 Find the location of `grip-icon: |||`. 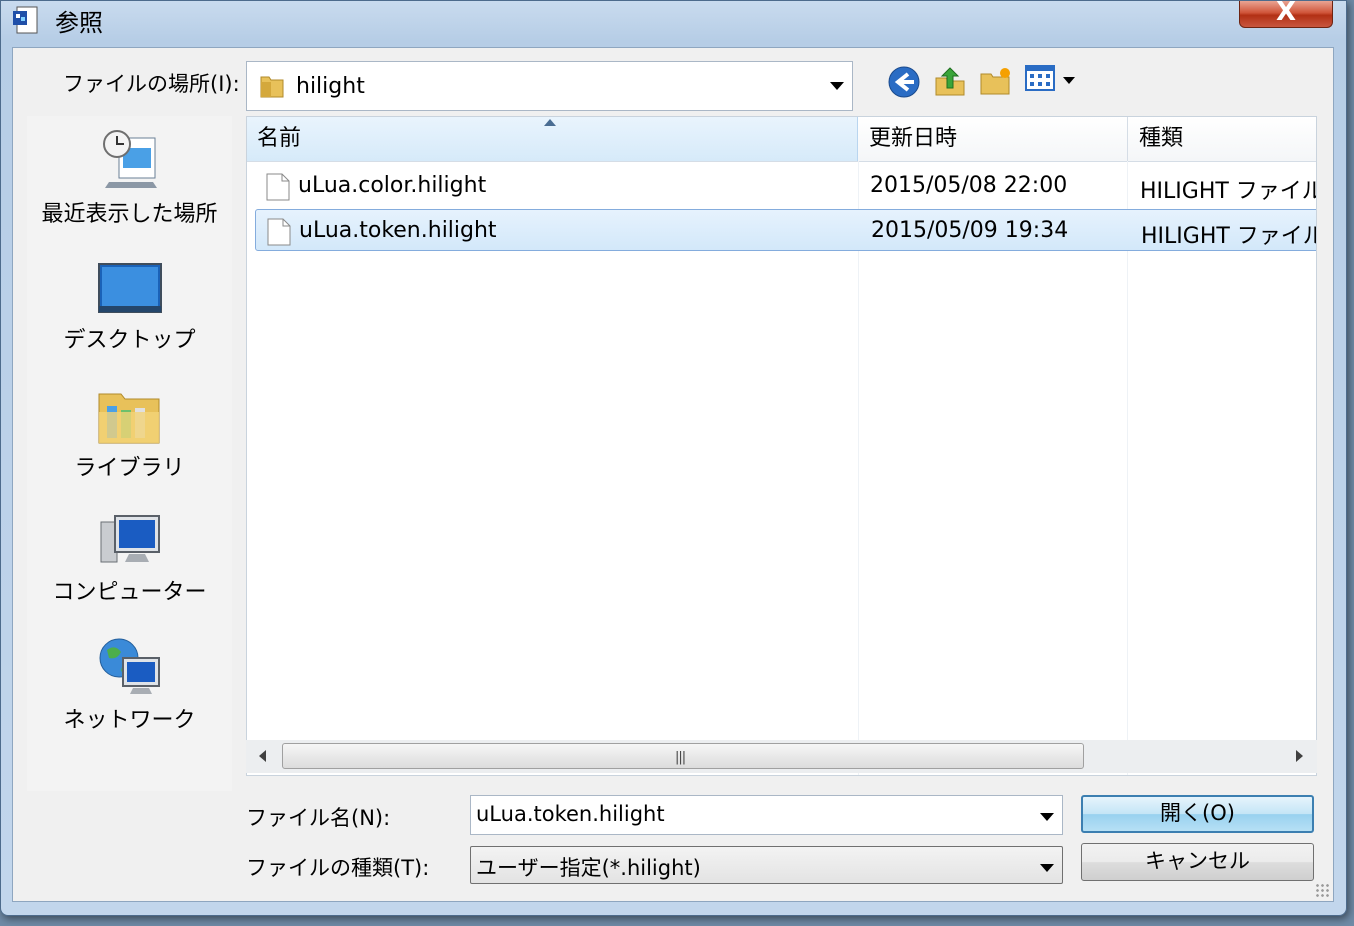

grip-icon: ||| is located at coordinates (680, 757).